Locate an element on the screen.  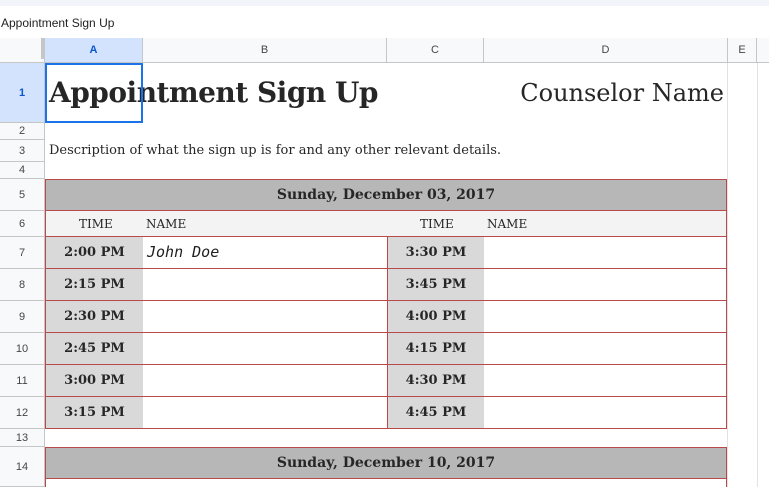
slot-row: 2:15 PM 3:45 PM is located at coordinates (386, 285).